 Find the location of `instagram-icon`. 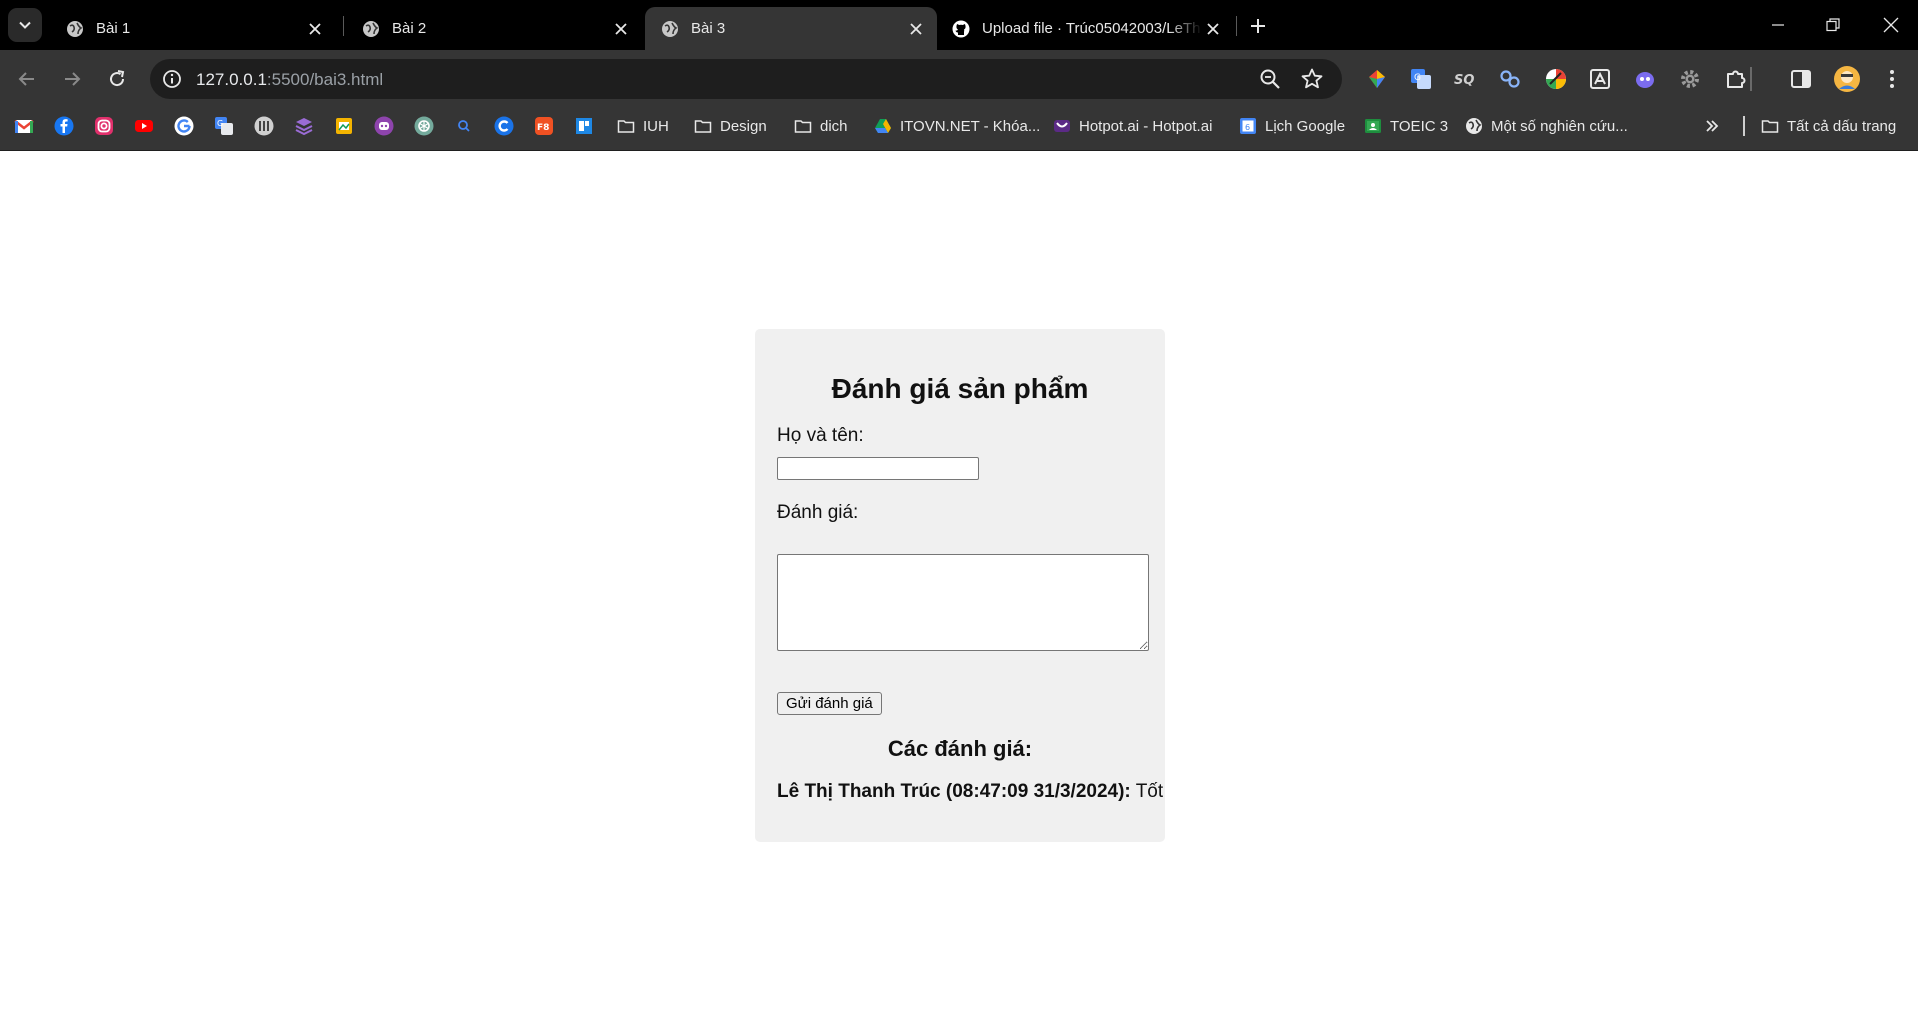

instagram-icon is located at coordinates (104, 126).